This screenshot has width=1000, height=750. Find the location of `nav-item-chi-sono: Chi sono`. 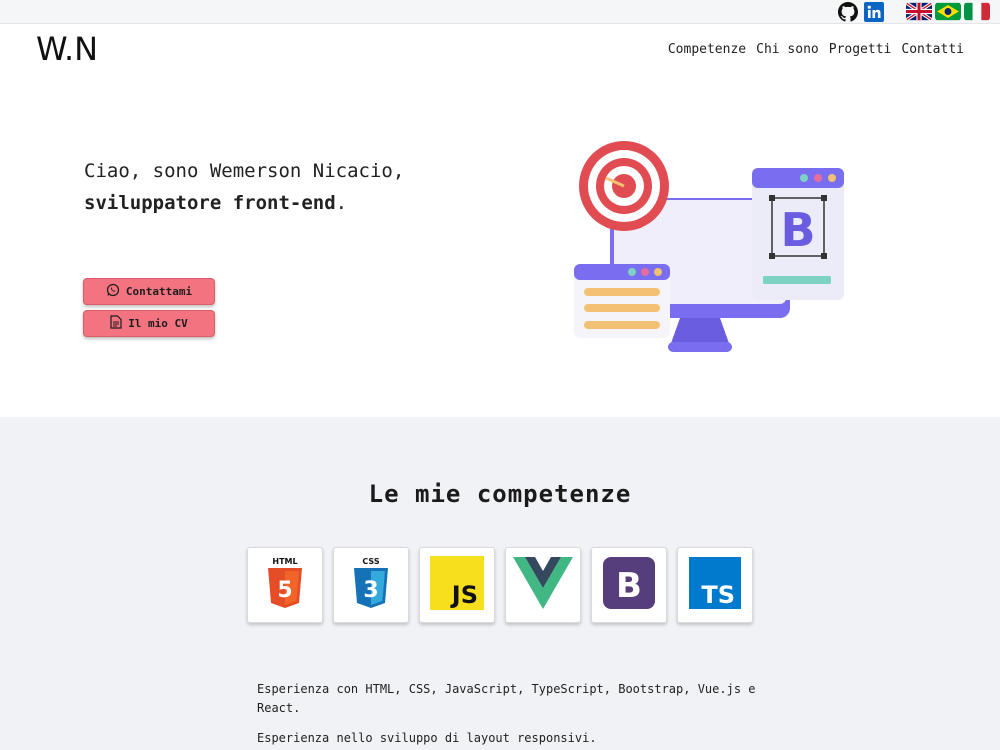

nav-item-chi-sono: Chi sono is located at coordinates (787, 49).